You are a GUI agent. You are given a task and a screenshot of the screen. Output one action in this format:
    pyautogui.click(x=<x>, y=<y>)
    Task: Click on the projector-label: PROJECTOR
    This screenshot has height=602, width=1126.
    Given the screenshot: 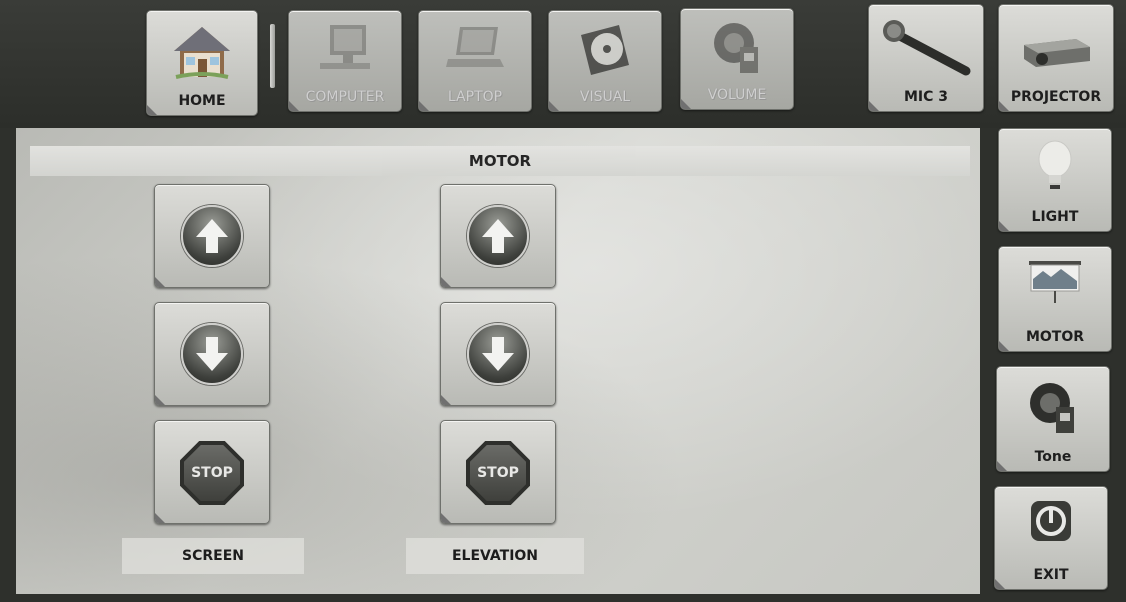 What is the action you would take?
    pyautogui.click(x=1056, y=97)
    